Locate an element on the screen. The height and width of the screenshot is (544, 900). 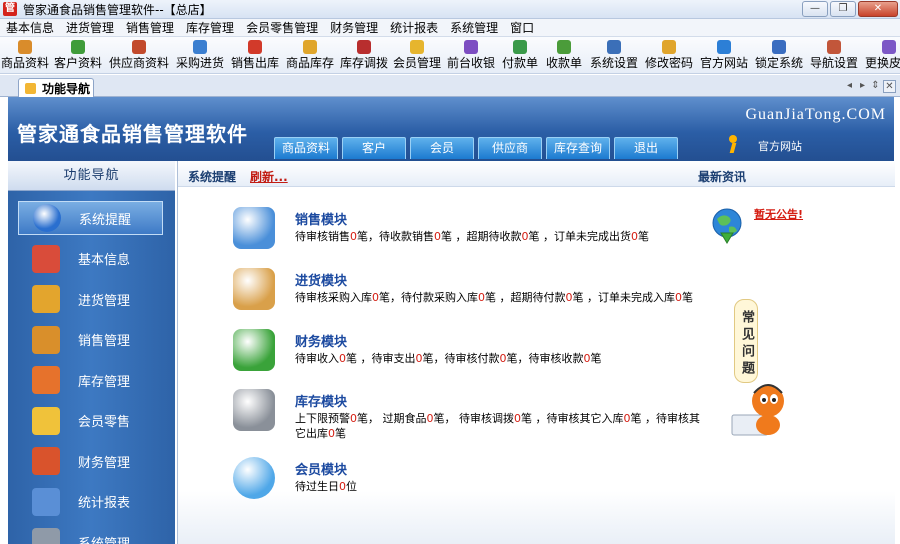
toolbar-button: 客户资料 is located at coordinates (78, 55).